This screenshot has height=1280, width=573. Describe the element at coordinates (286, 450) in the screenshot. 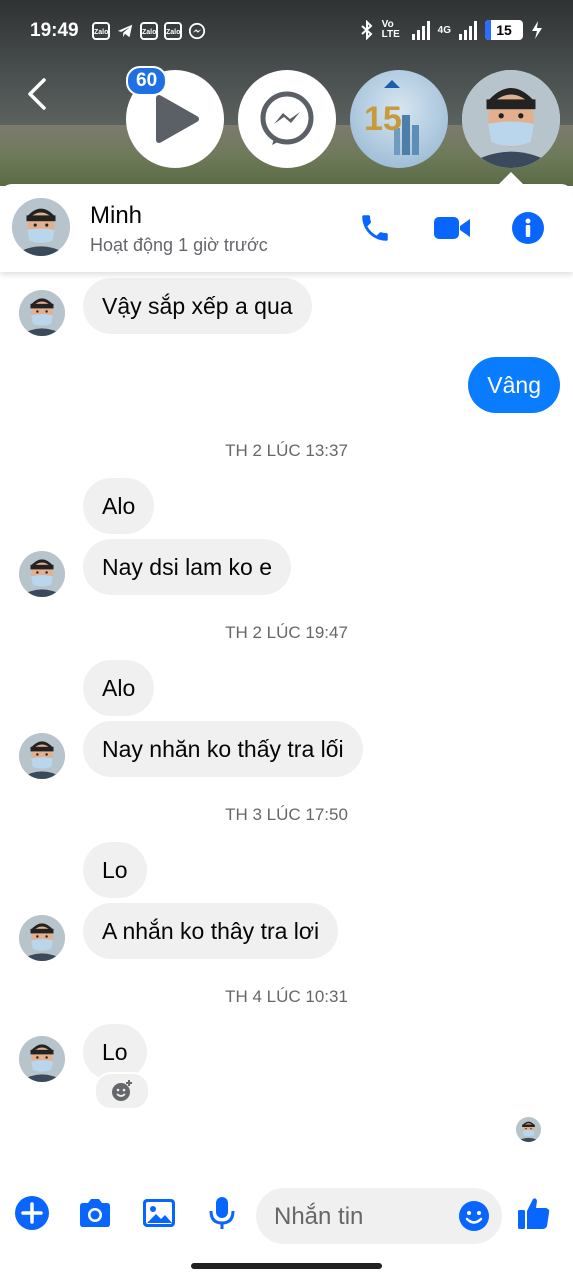

I see `message-timestamp: TH 2 LÚC 13:37` at that location.